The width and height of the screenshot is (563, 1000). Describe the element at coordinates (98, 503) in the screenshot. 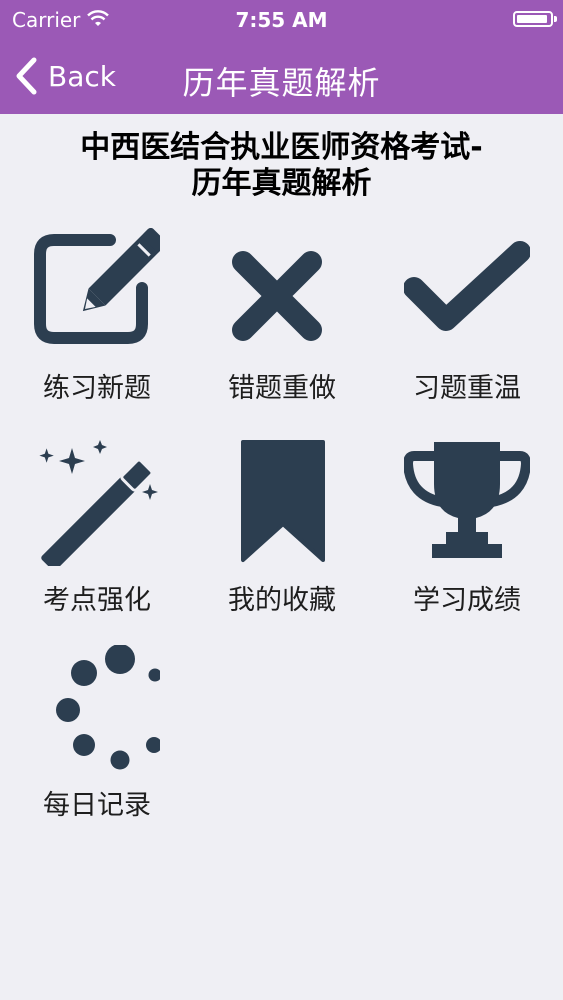

I see `magic-wand-icon` at that location.